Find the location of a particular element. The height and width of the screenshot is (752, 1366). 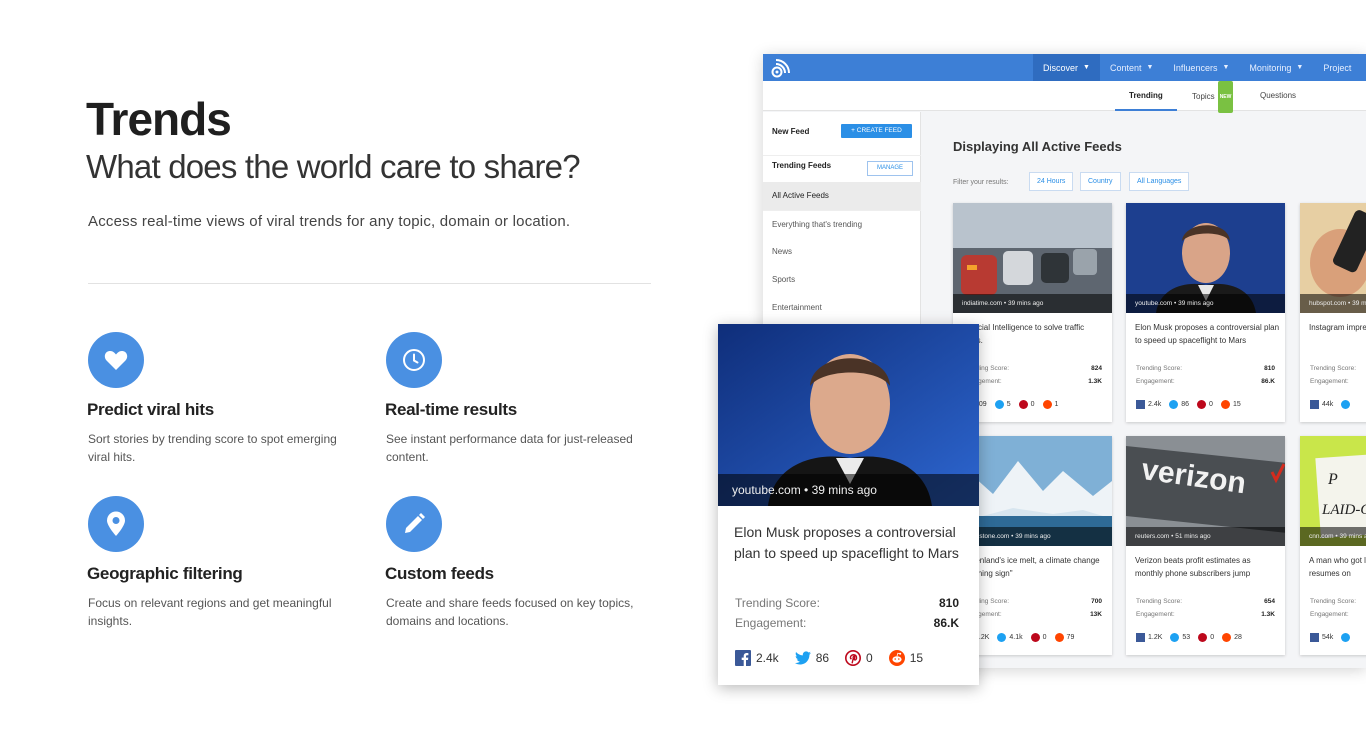

twitter-stat: 53 is located at coordinates (1180, 637).